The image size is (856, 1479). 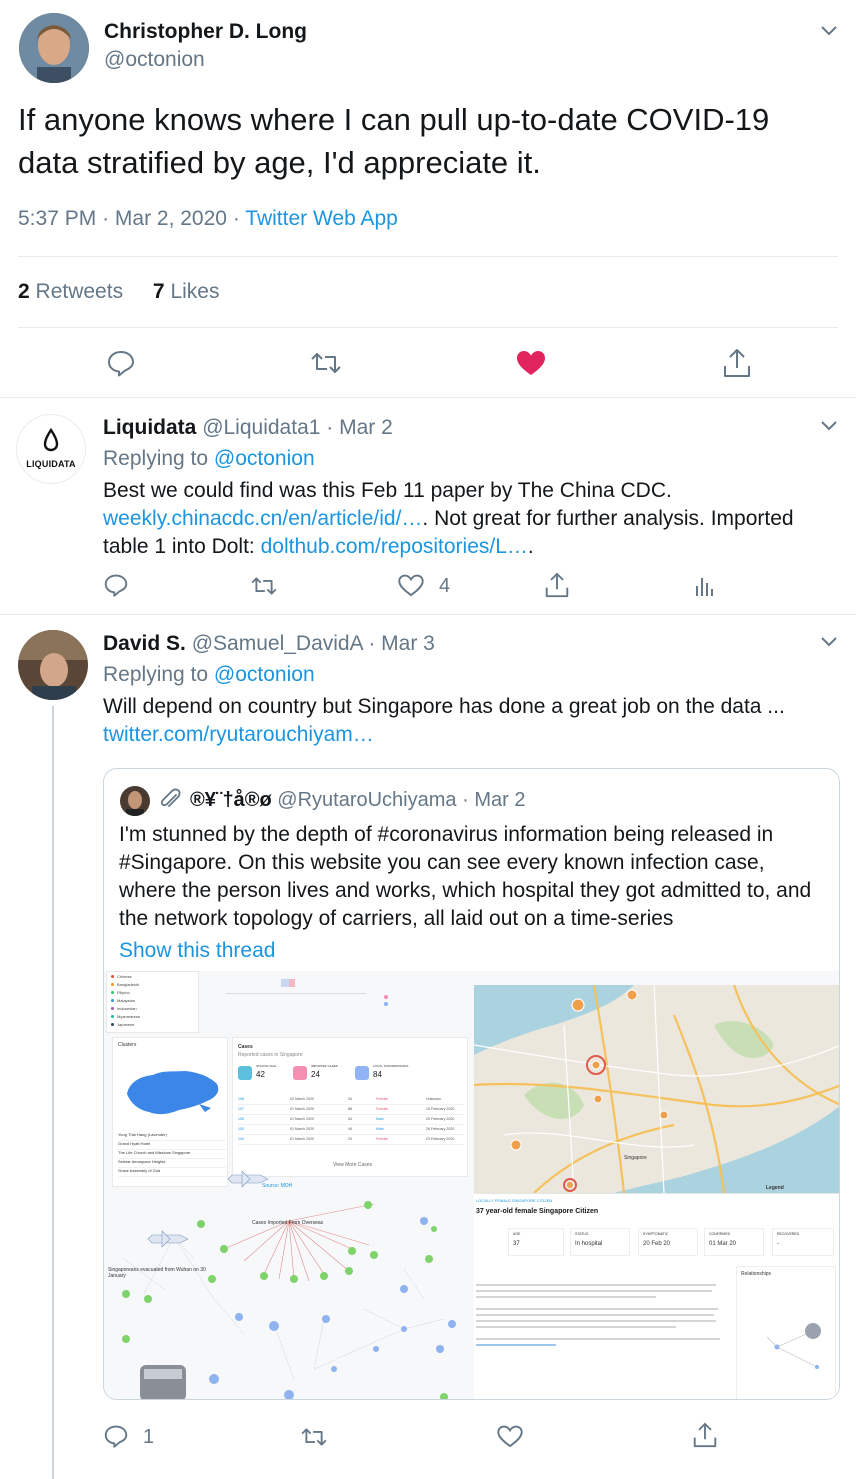 What do you see at coordinates (352, 1165) in the screenshot?
I see `view-more-cases: View More Cases` at bounding box center [352, 1165].